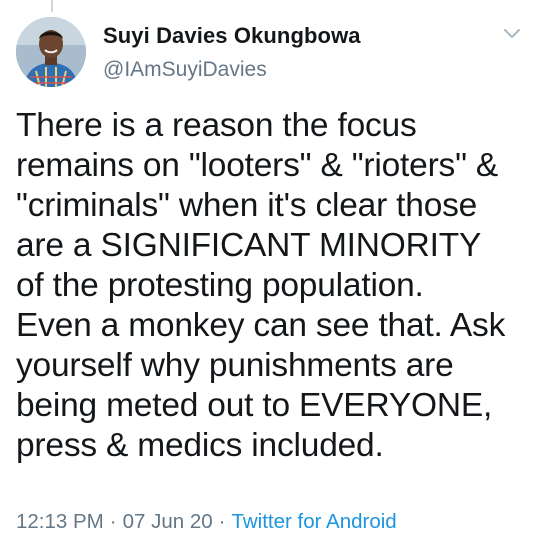 This screenshot has height=546, width=540. What do you see at coordinates (254, 405) in the screenshot?
I see `tweet-text-line: being meted out to EVERYONE,` at bounding box center [254, 405].